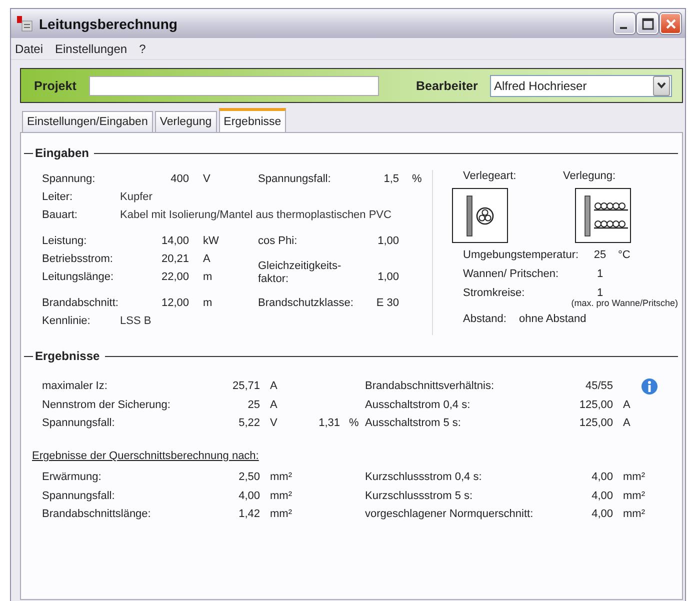 The image size is (691, 601). Describe the element at coordinates (145, 456) in the screenshot. I see `subsection-title: Ergebnisse der Querschnittsberechnung nach:` at that location.